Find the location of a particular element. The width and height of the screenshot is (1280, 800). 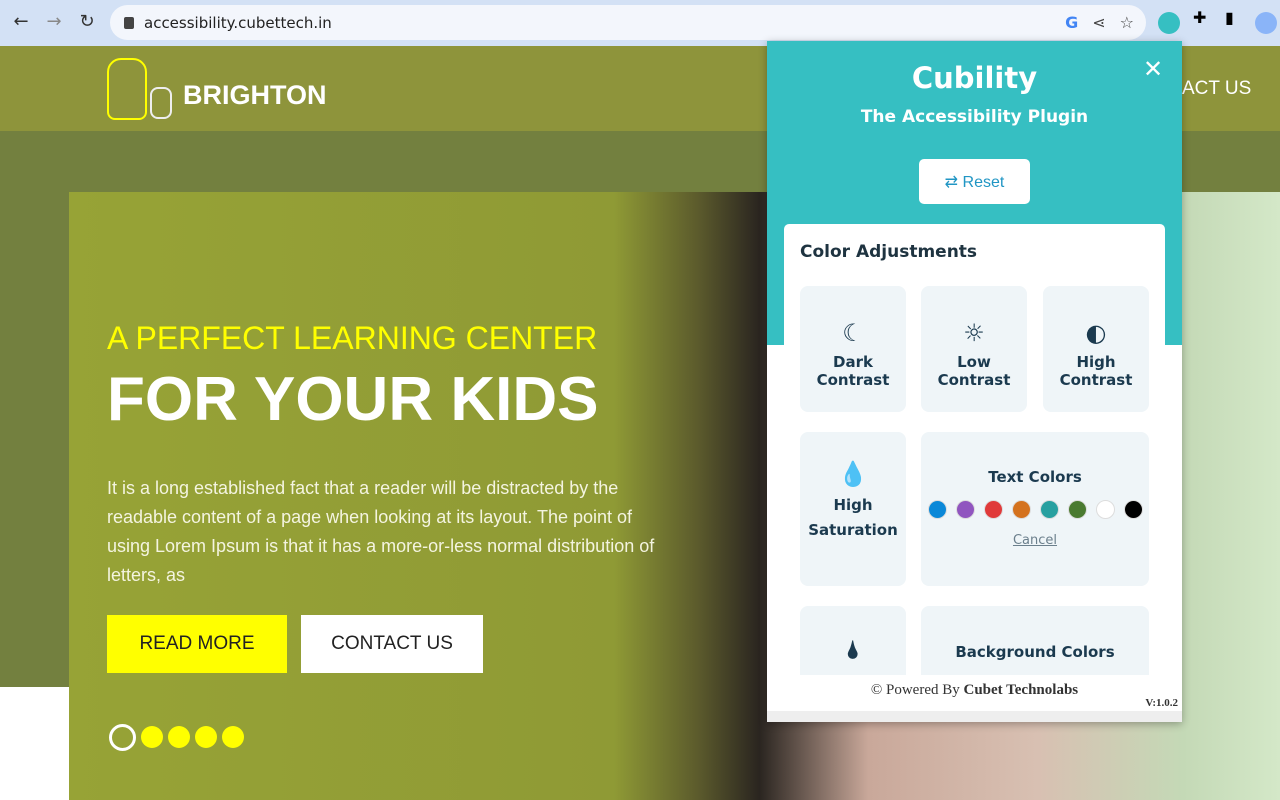

bear-logo-icon is located at coordinates (127, 89).